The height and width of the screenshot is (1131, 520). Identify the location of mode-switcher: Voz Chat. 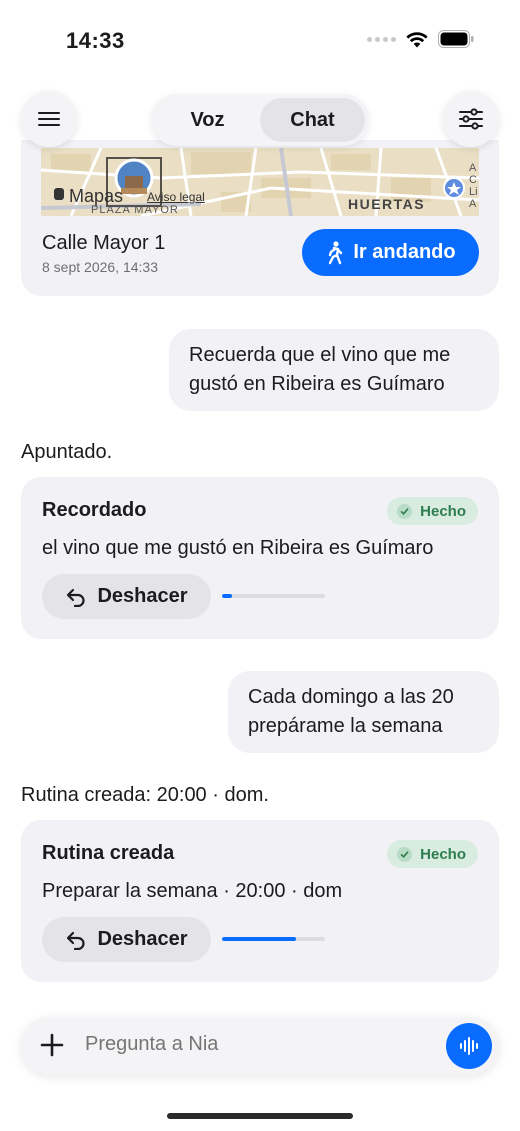
(260, 120).